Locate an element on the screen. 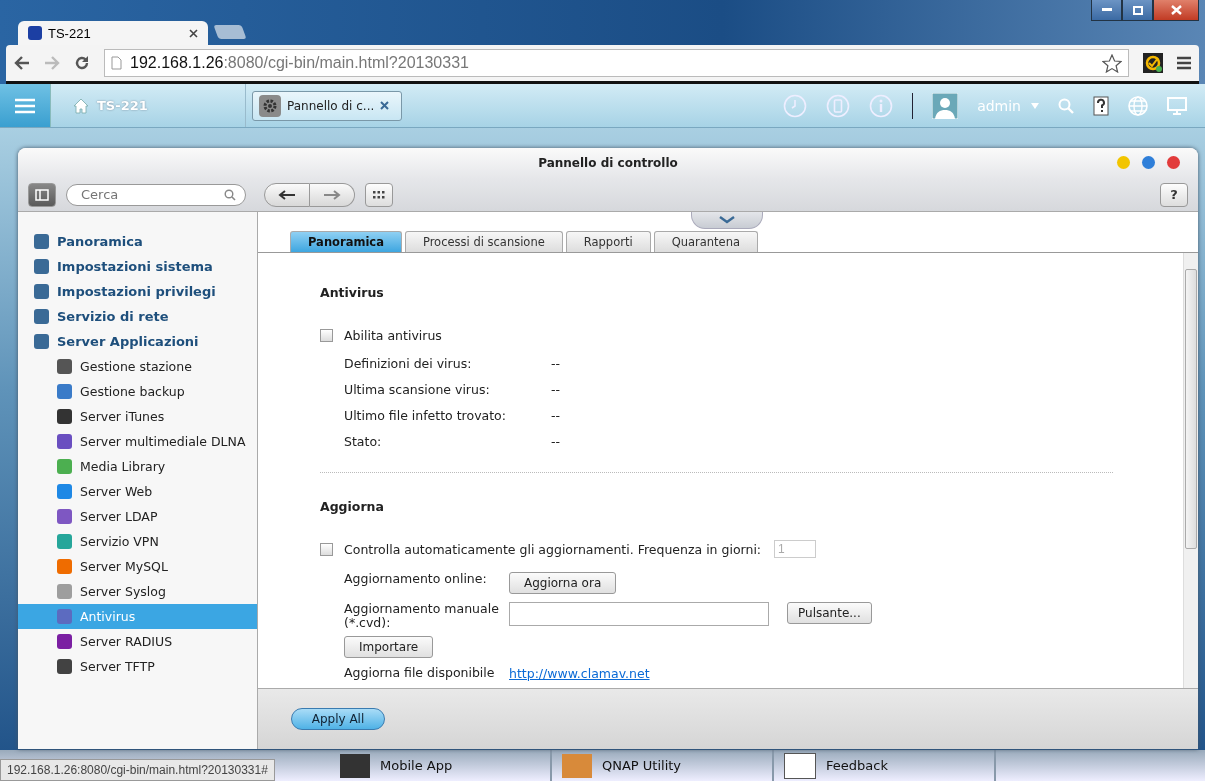 This screenshot has width=1205, height=781. close-button is located at coordinates (1176, 10).